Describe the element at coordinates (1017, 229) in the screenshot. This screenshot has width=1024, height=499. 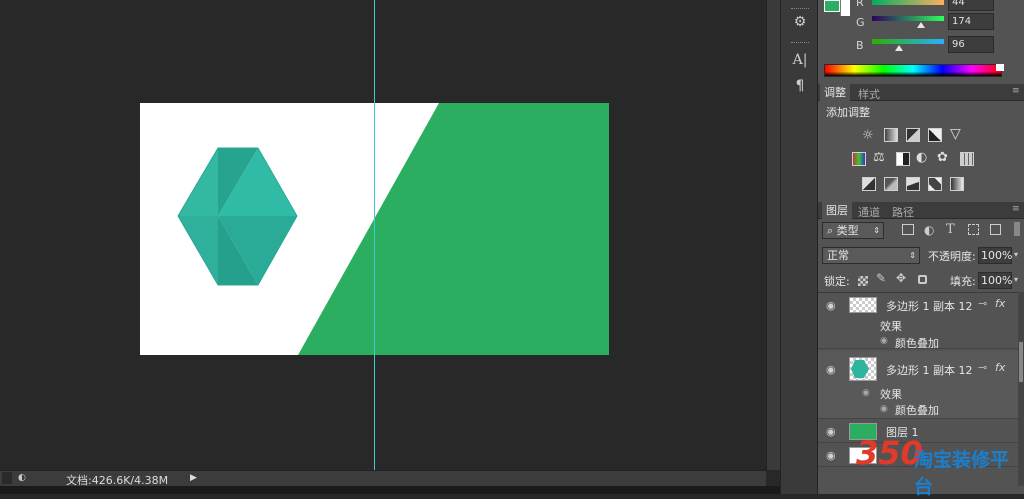
I see `filter-toggle` at that location.